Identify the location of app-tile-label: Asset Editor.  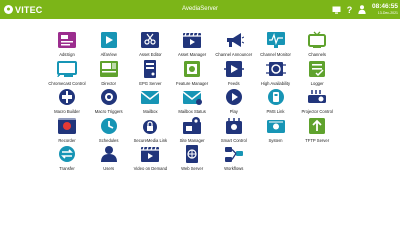
(150, 54).